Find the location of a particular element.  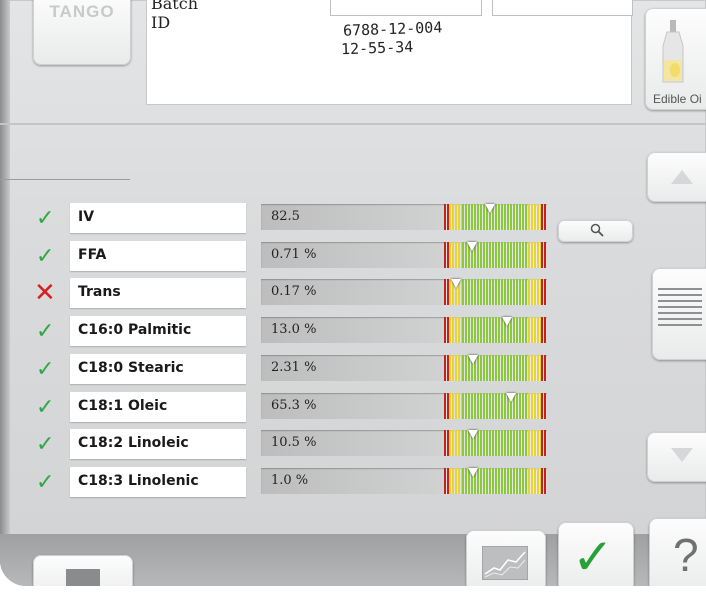

parameter-name-box: C18:0 Stearic is located at coordinates (158, 369).